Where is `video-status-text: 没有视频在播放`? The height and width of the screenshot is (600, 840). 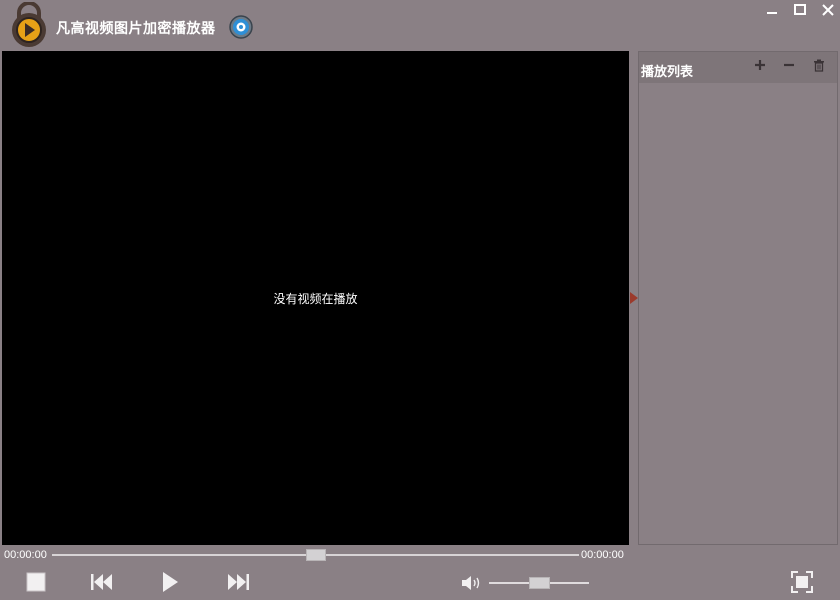
video-status-text: 没有视频在播放 is located at coordinates (315, 299).